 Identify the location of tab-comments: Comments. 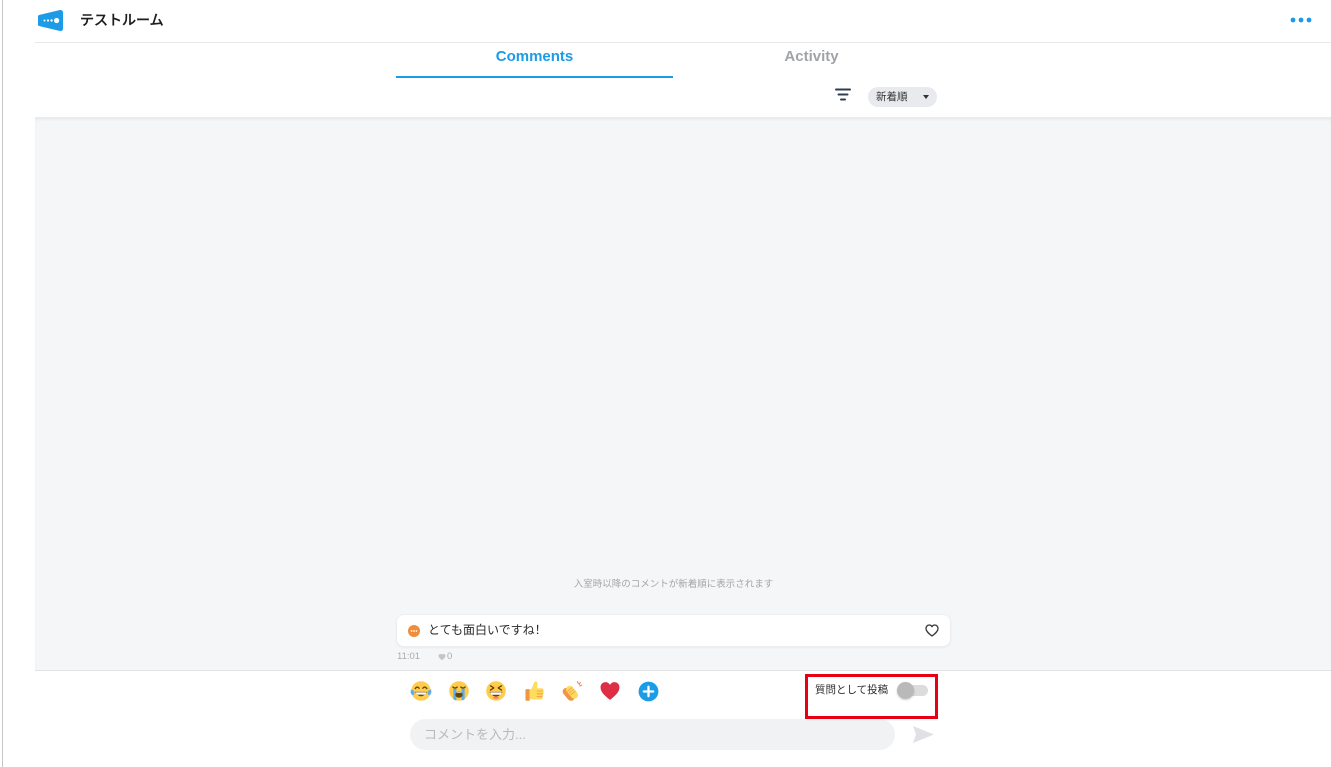
(534, 60).